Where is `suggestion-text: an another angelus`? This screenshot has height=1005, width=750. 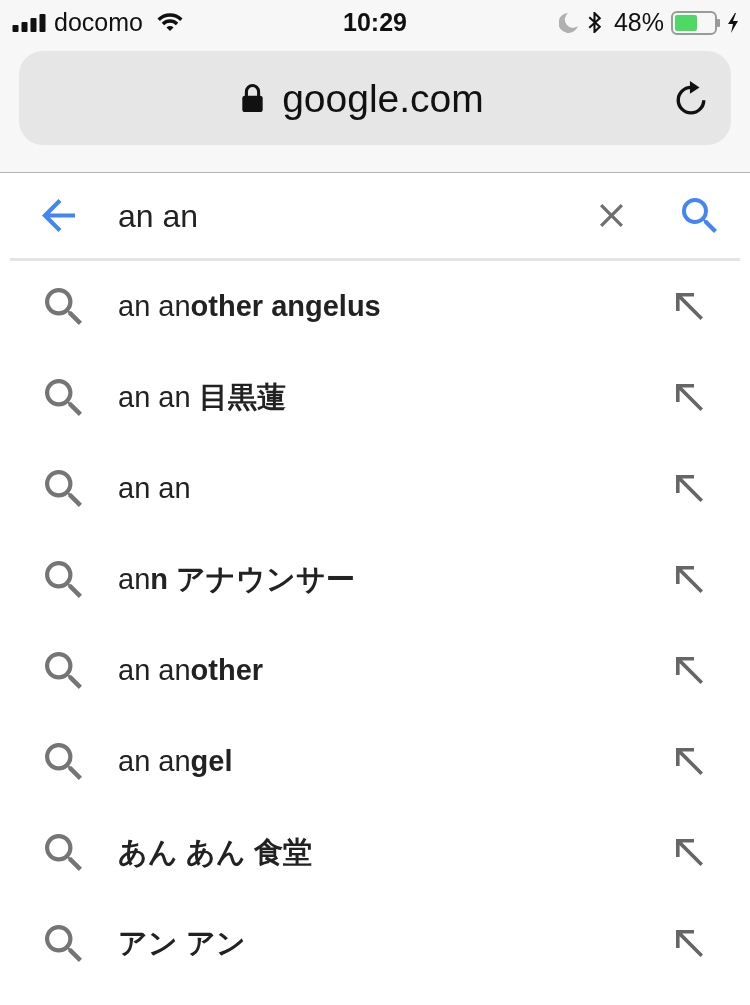
suggestion-text: an another angelus is located at coordinates (397, 306).